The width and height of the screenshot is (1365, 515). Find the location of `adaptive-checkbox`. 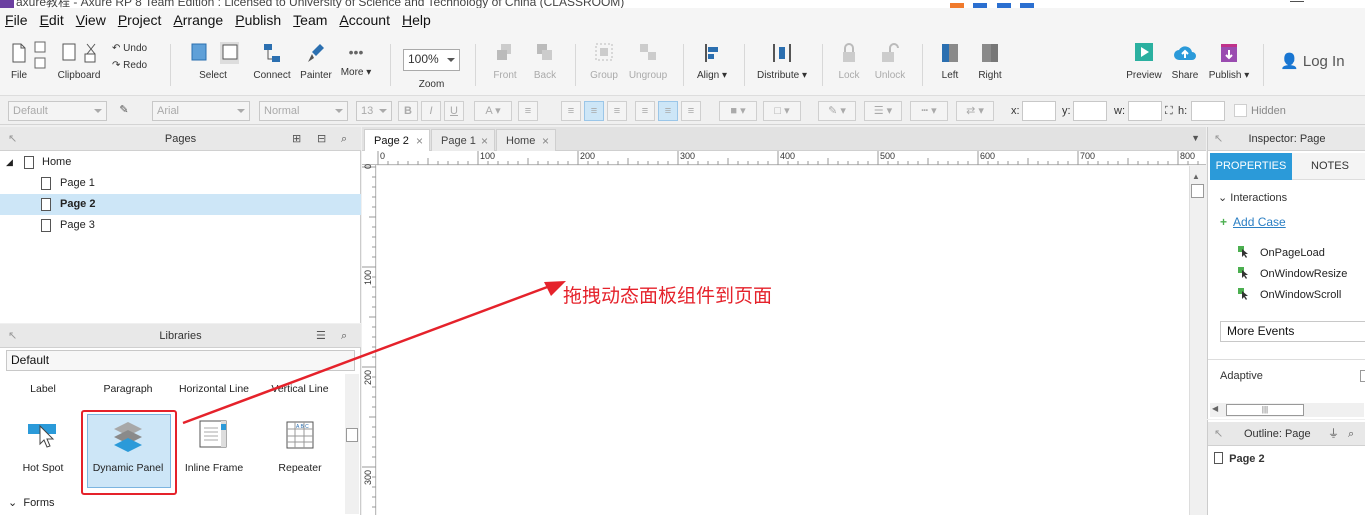

adaptive-checkbox is located at coordinates (1362, 376).